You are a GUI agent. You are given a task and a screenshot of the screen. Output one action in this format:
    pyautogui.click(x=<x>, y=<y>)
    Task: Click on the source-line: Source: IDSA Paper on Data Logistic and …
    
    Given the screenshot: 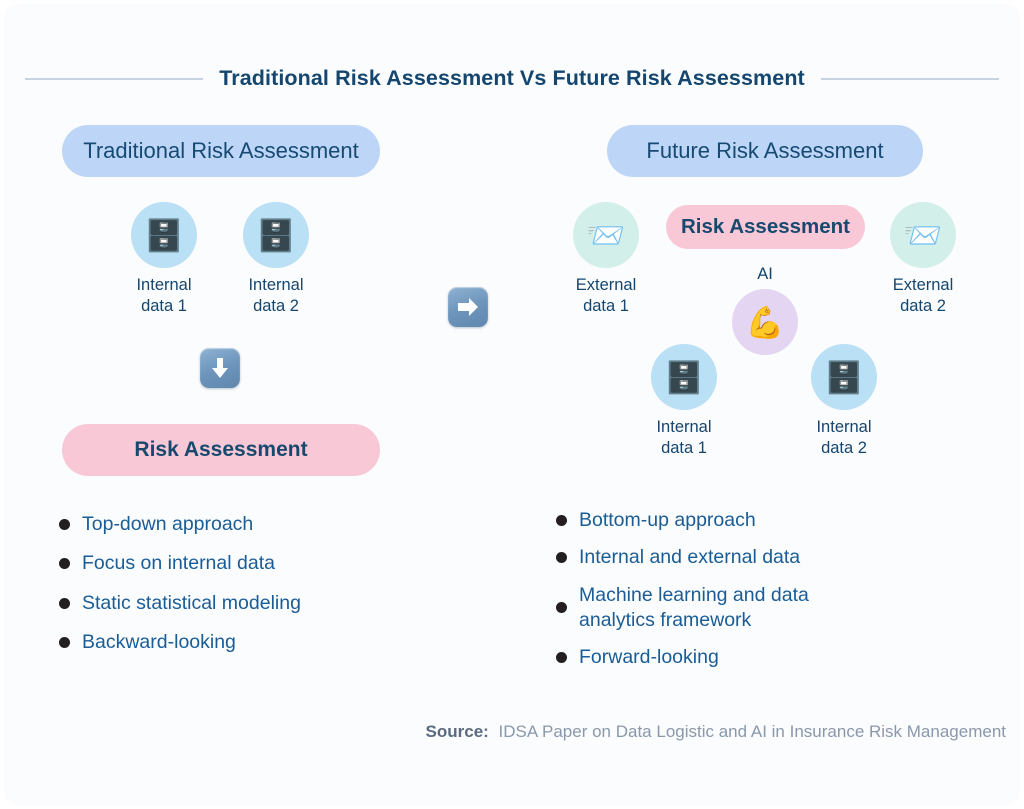 What is the action you would take?
    pyautogui.click(x=512, y=732)
    